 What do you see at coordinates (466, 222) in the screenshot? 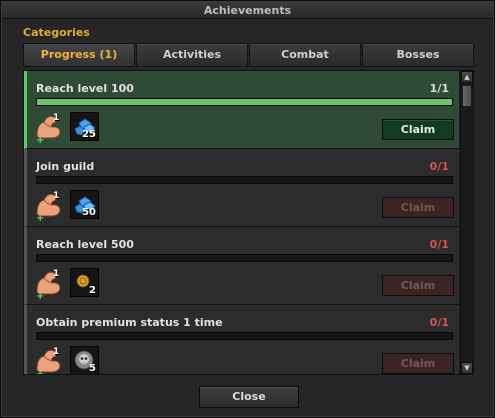
I see `list-scrollbar: ▲ ▼` at bounding box center [466, 222].